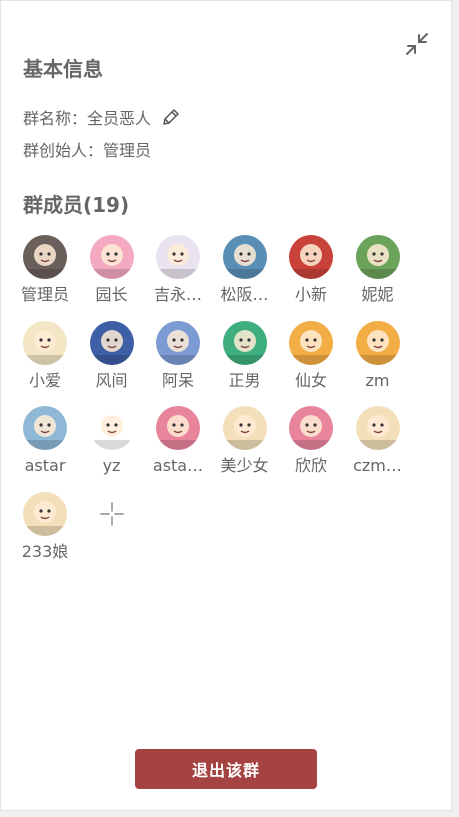 The image size is (459, 817). I want to click on member-item: 小新, so click(311, 270).